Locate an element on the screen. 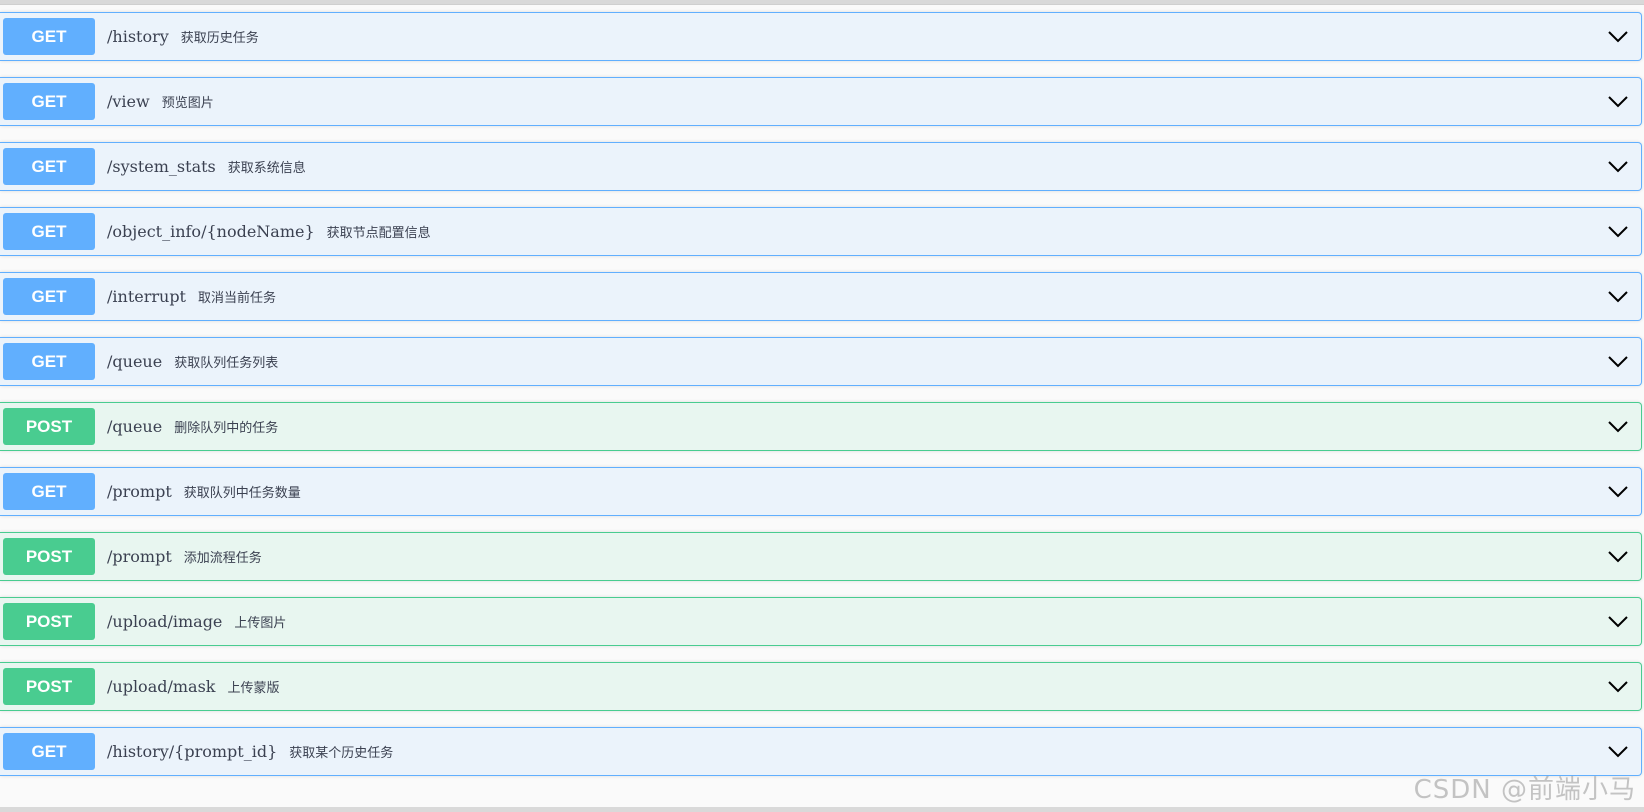  operation-get-prompt: GET /prompt 获取队列中任务数量 is located at coordinates (821, 491).